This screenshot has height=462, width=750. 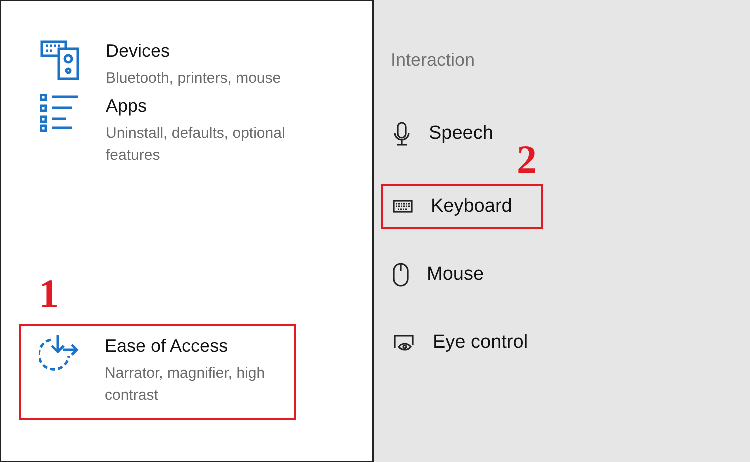 I want to click on nav-label: Mouse, so click(x=455, y=275).